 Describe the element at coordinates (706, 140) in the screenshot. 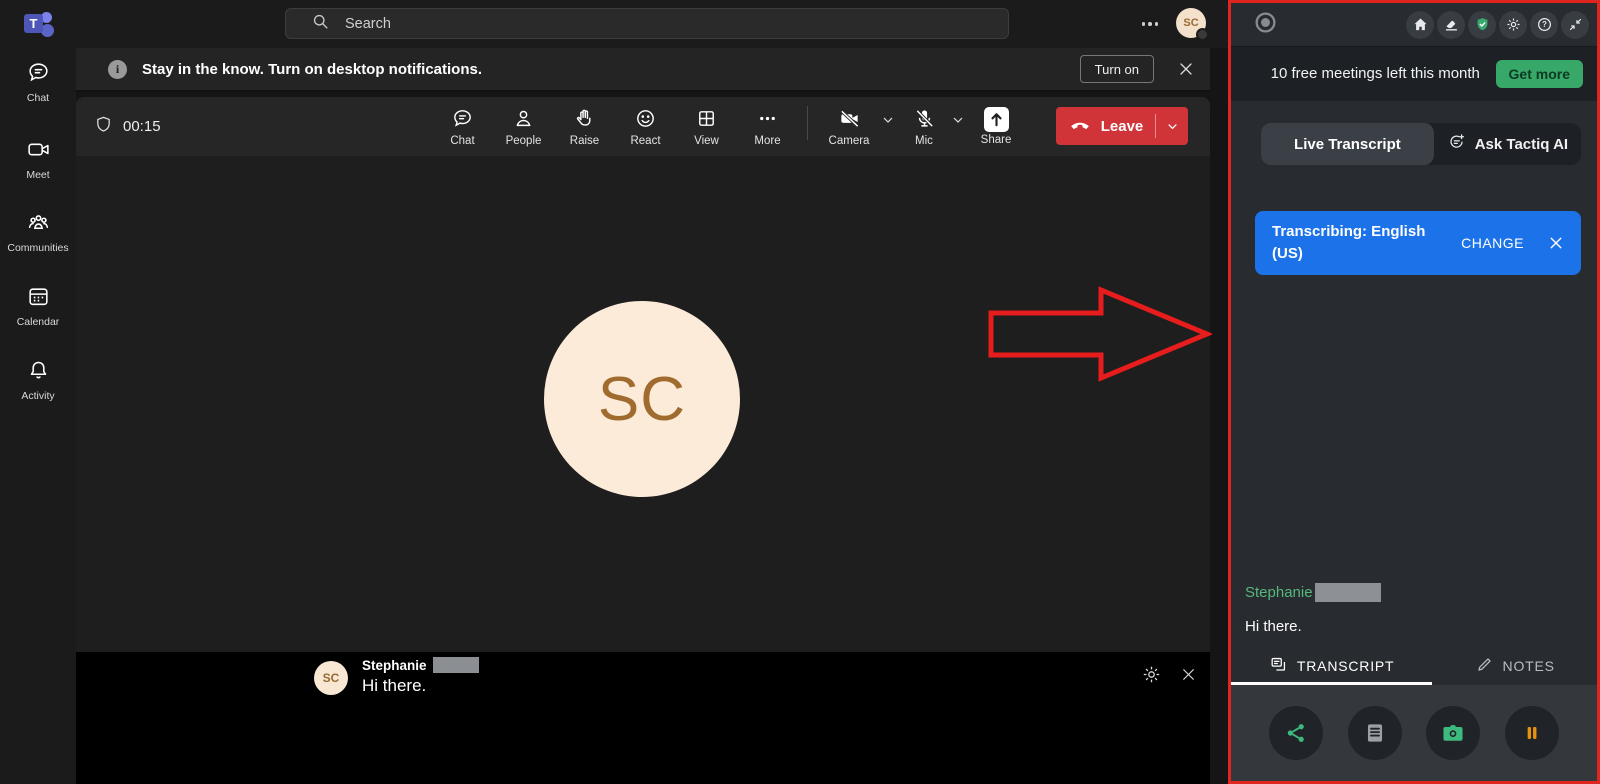

I see `button-label: View` at that location.